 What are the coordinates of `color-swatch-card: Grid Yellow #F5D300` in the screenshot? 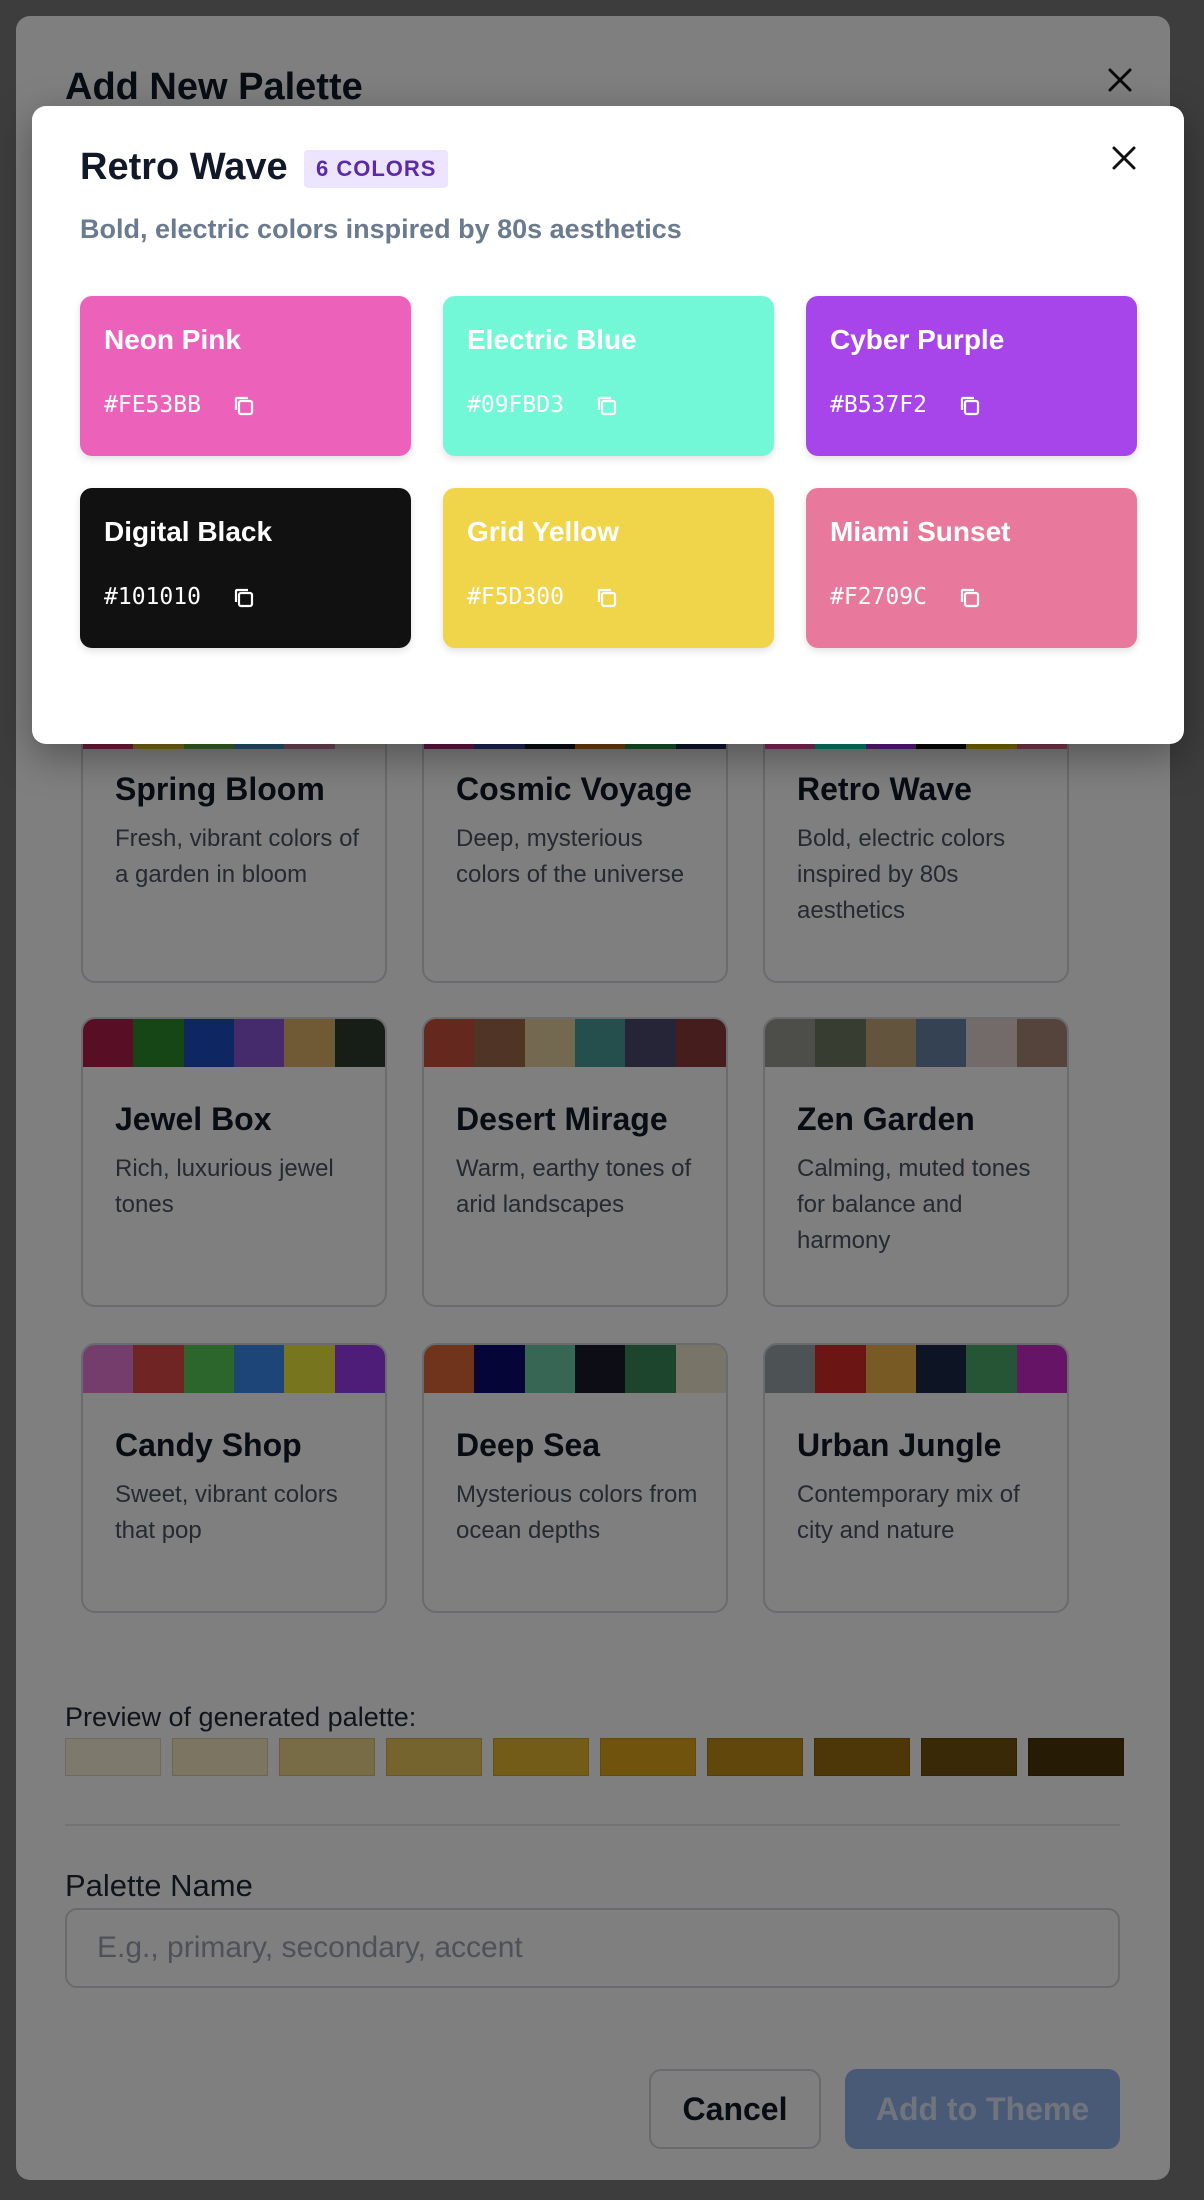 It's located at (608, 568).